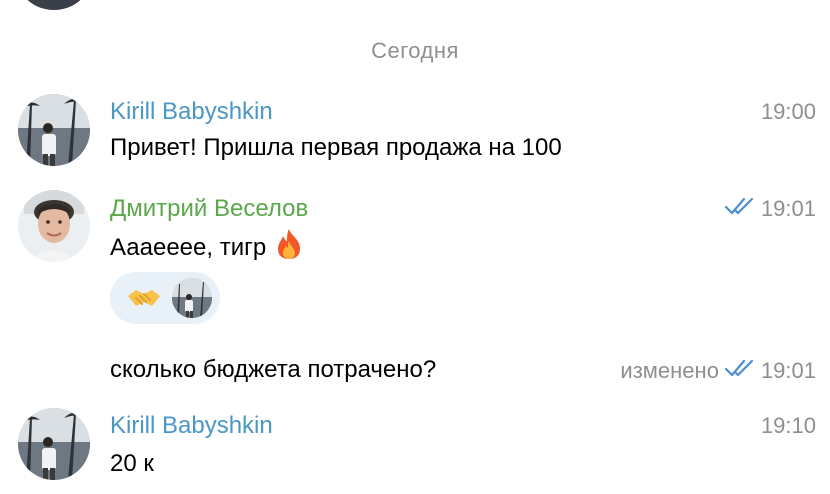 This screenshot has height=494, width=830. I want to click on message-text-label: 20 к, so click(132, 463).